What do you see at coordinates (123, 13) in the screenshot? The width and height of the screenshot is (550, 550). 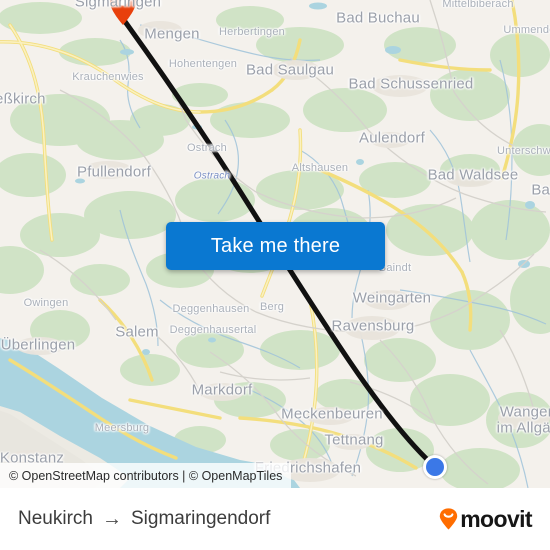 I see `origin-marker-pin` at bounding box center [123, 13].